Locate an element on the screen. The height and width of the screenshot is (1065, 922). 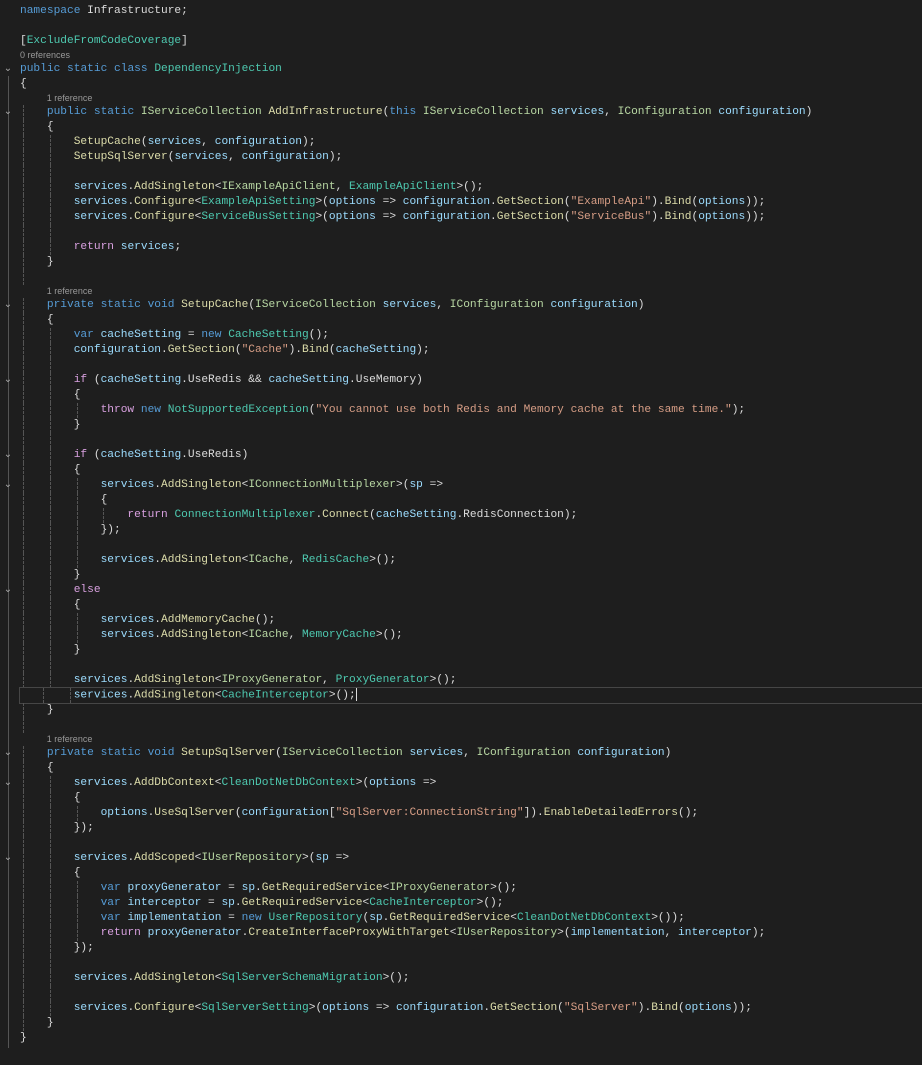
code-token: "ExampleApi" is located at coordinates (611, 202).